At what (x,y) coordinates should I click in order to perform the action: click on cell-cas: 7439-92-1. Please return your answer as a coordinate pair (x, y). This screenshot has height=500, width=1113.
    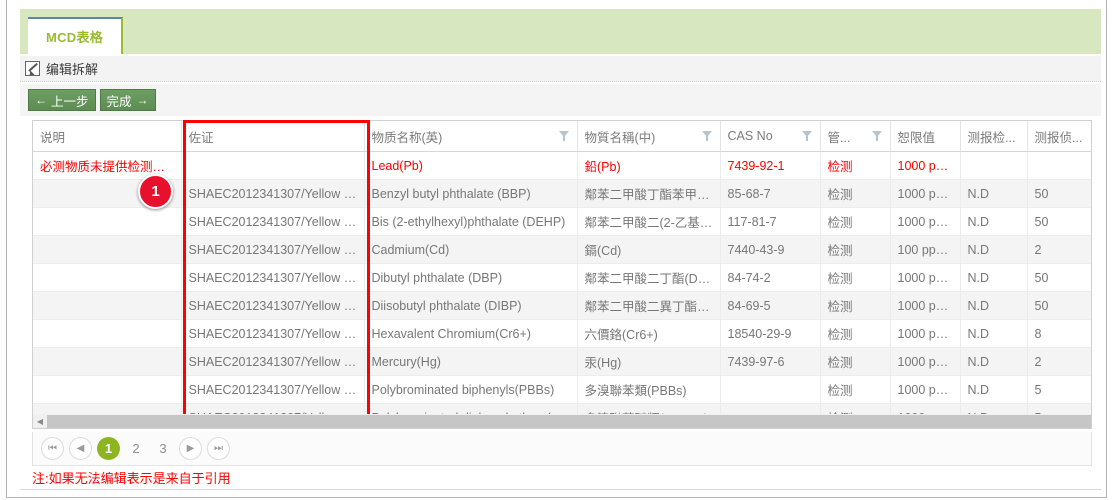
    Looking at the image, I should click on (770, 165).